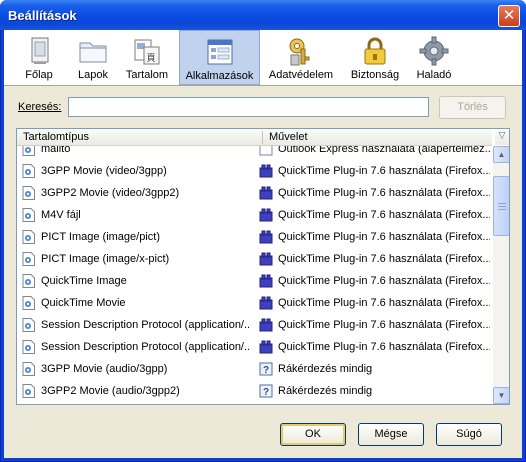 This screenshot has height=462, width=526. What do you see at coordinates (93, 75) in the screenshot?
I see `tab-tabs-label: Lapok` at bounding box center [93, 75].